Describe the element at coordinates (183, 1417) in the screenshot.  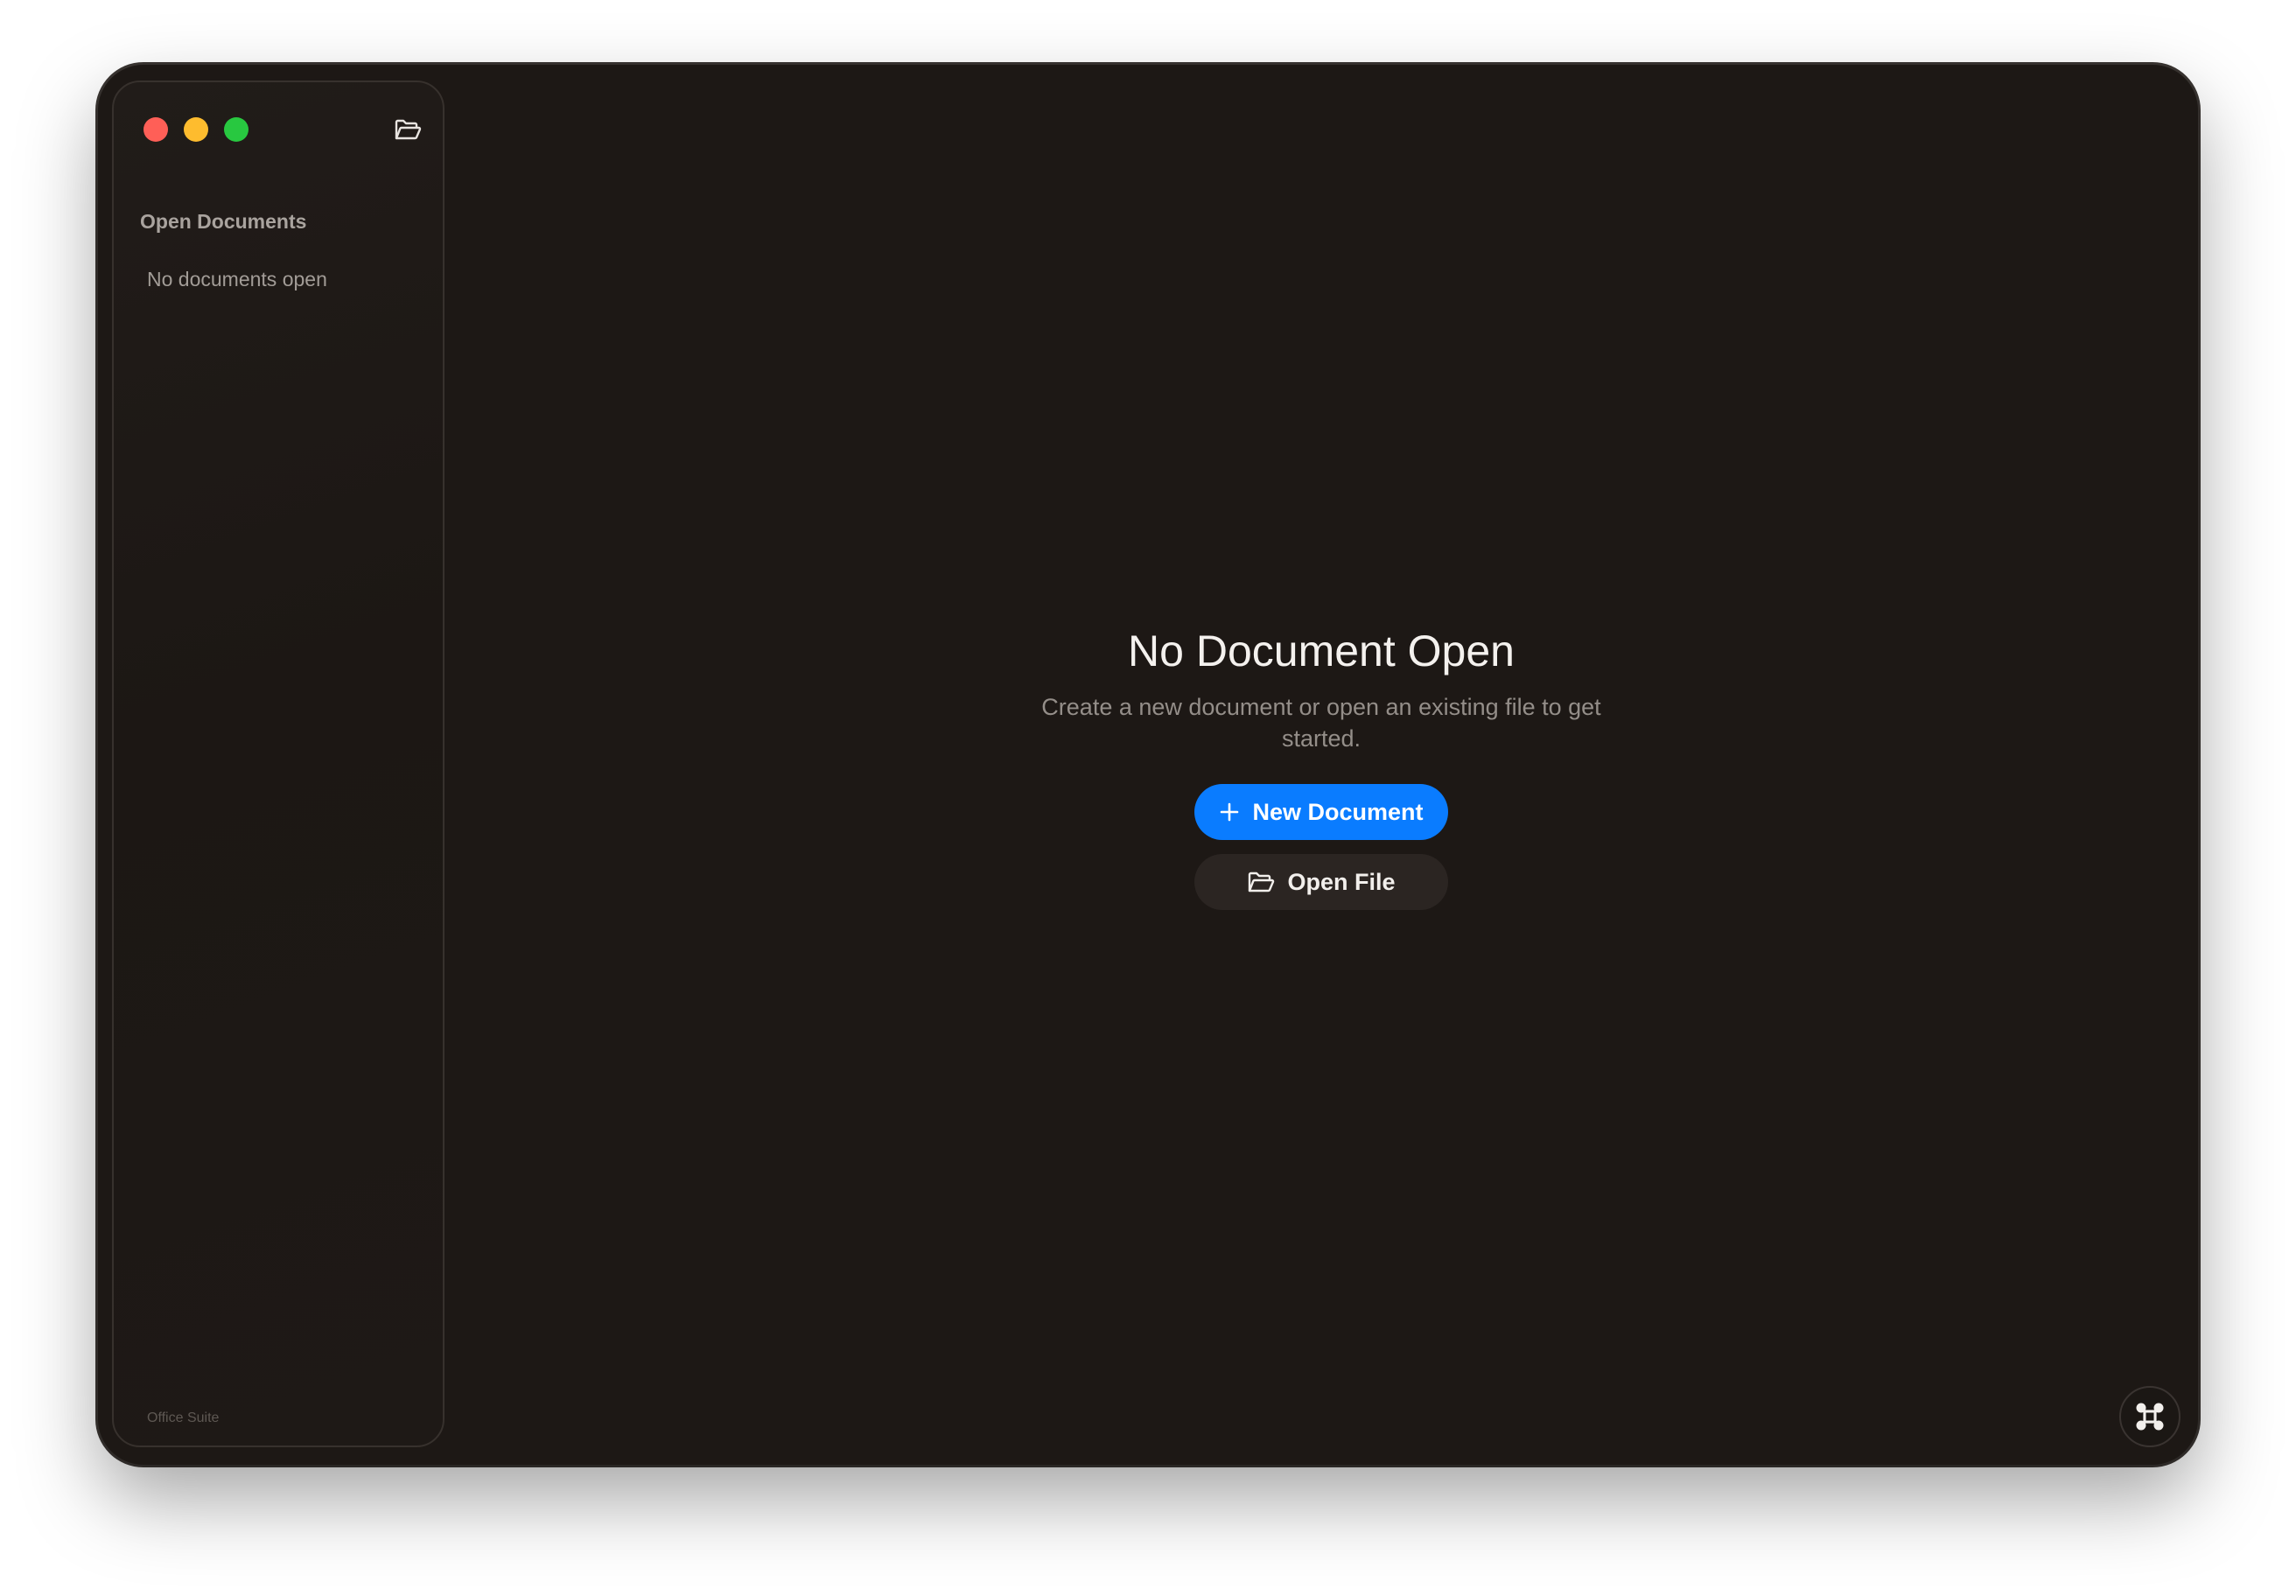
I see `sidebar-footer-label: Office Suite` at that location.